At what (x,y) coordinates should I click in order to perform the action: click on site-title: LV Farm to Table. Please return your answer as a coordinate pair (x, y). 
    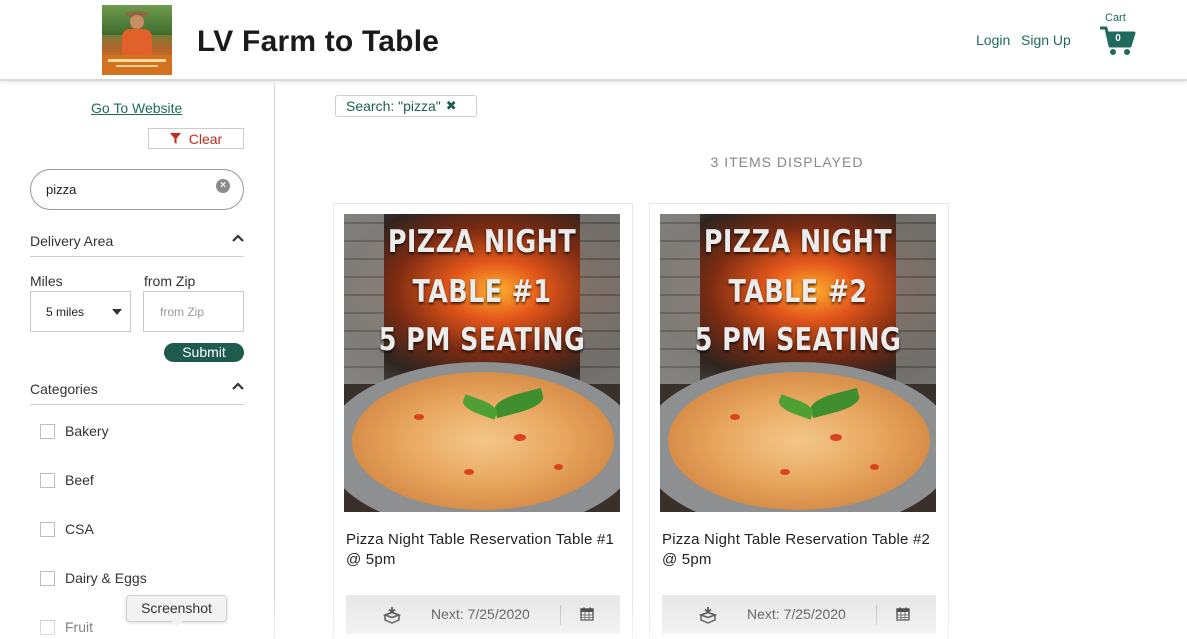
    Looking at the image, I should click on (318, 42).